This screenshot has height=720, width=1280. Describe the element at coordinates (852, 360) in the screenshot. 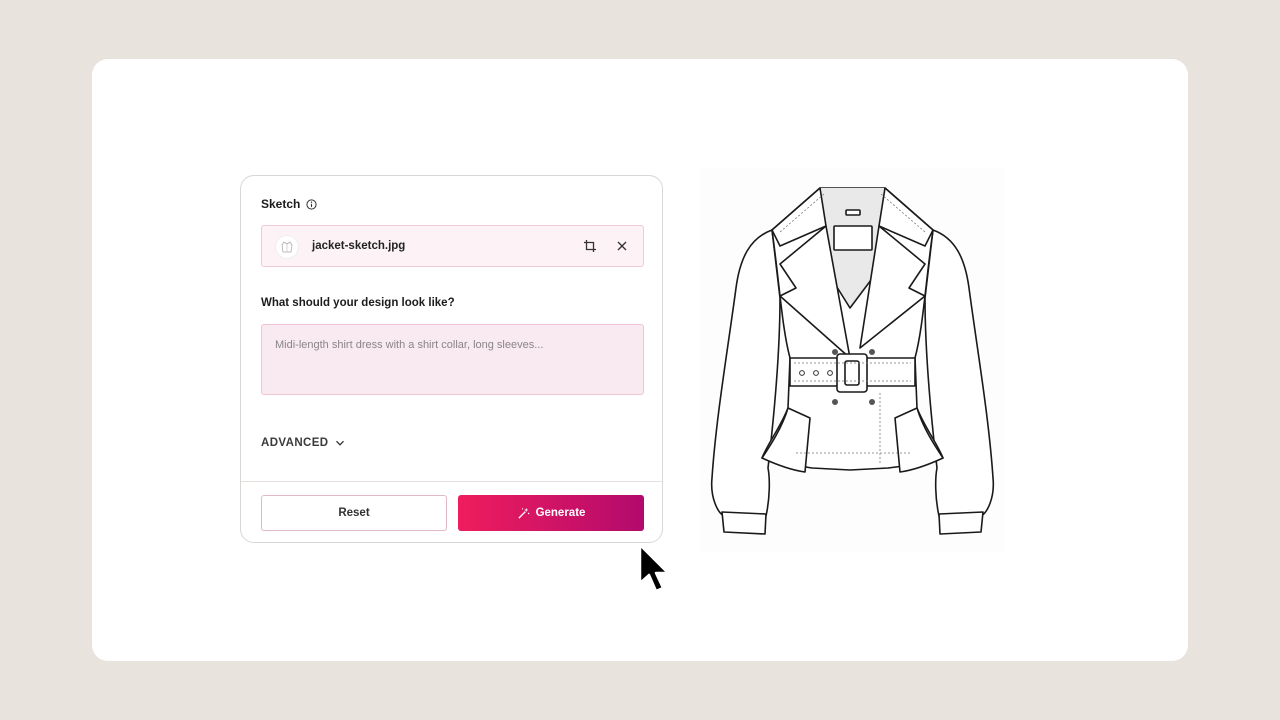

I see `jacket-sketch-image` at that location.